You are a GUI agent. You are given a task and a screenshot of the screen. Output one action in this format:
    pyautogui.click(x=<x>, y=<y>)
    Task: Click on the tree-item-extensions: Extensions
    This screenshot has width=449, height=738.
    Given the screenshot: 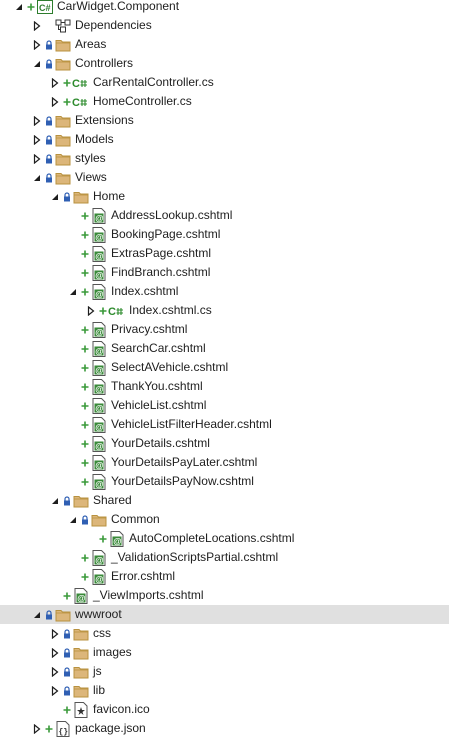 What is the action you would take?
    pyautogui.click(x=224, y=120)
    